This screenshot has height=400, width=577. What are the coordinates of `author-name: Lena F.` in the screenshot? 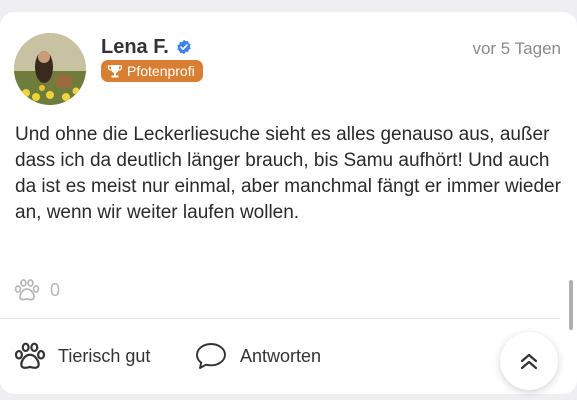 It's located at (135, 47).